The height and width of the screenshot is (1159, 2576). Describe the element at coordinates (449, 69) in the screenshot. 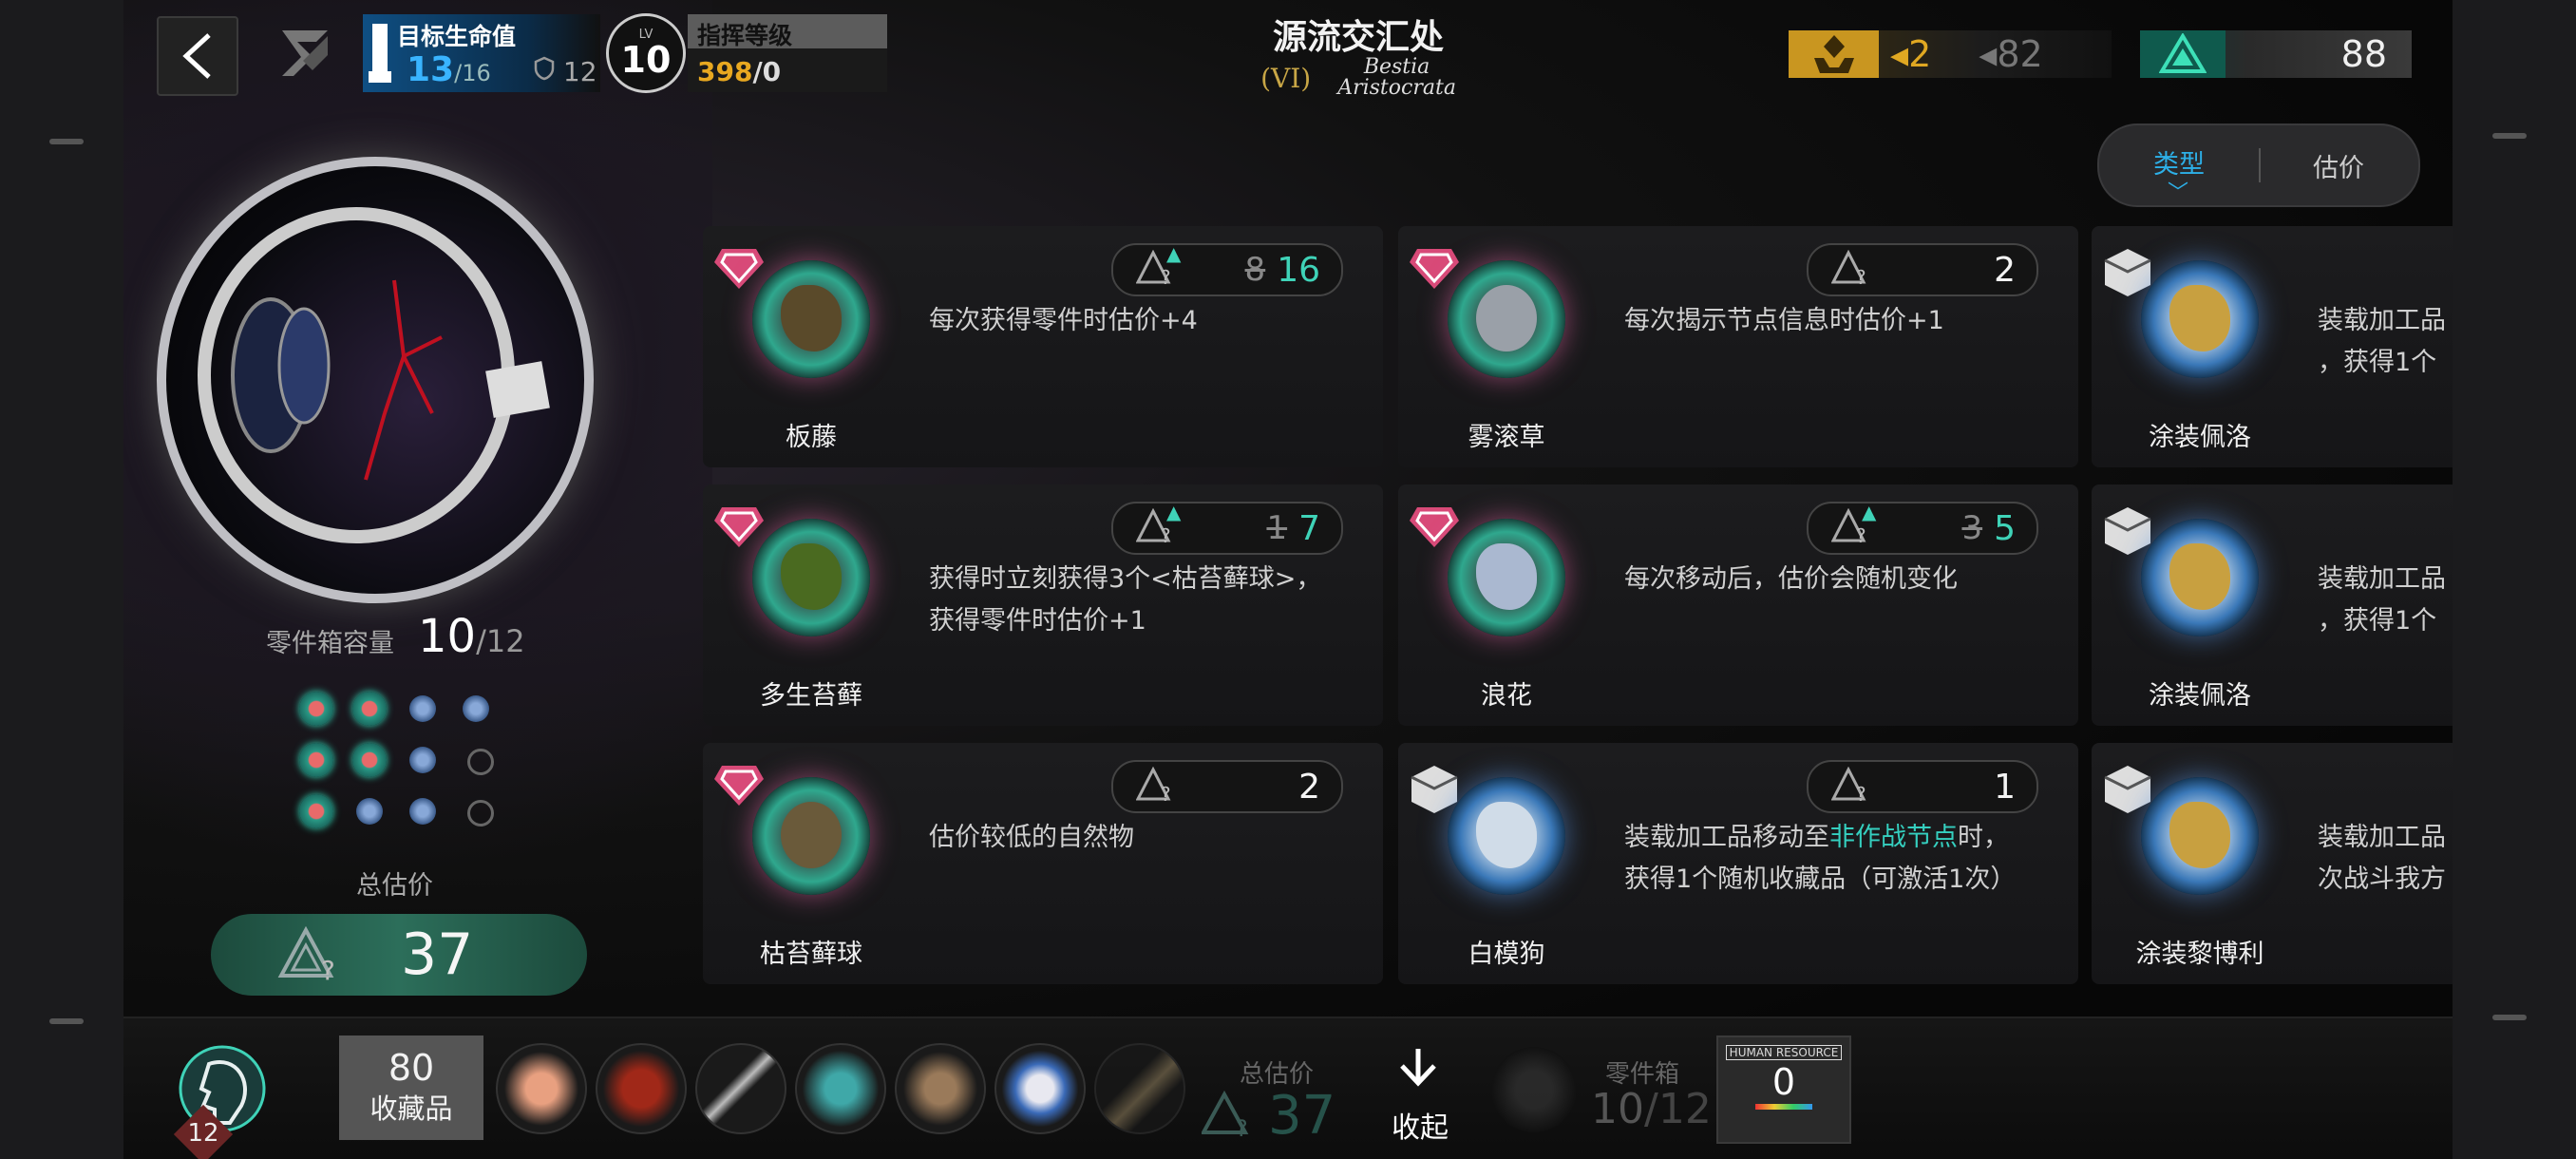

I see `hp-value: 13/16` at that location.